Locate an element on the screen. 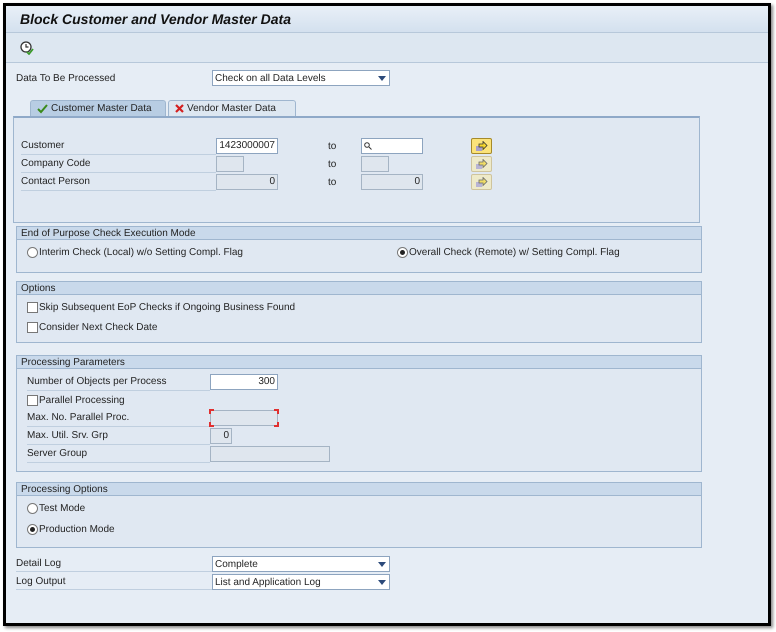 The width and height of the screenshot is (776, 632). tab: Customer Master Data is located at coordinates (98, 108).